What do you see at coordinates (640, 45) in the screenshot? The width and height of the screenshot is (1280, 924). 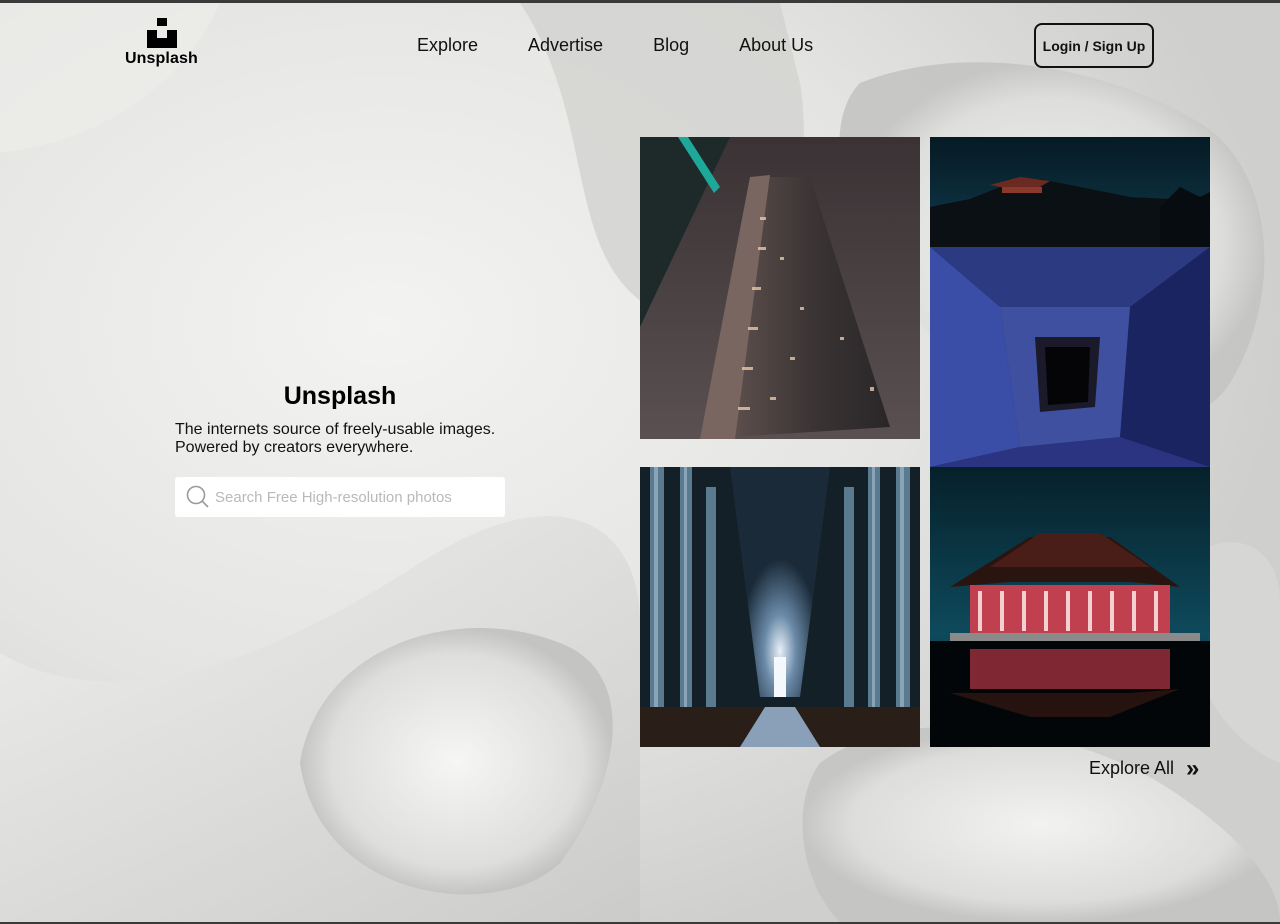 I see `main-nav: Explore Advertise Blog About Us` at bounding box center [640, 45].